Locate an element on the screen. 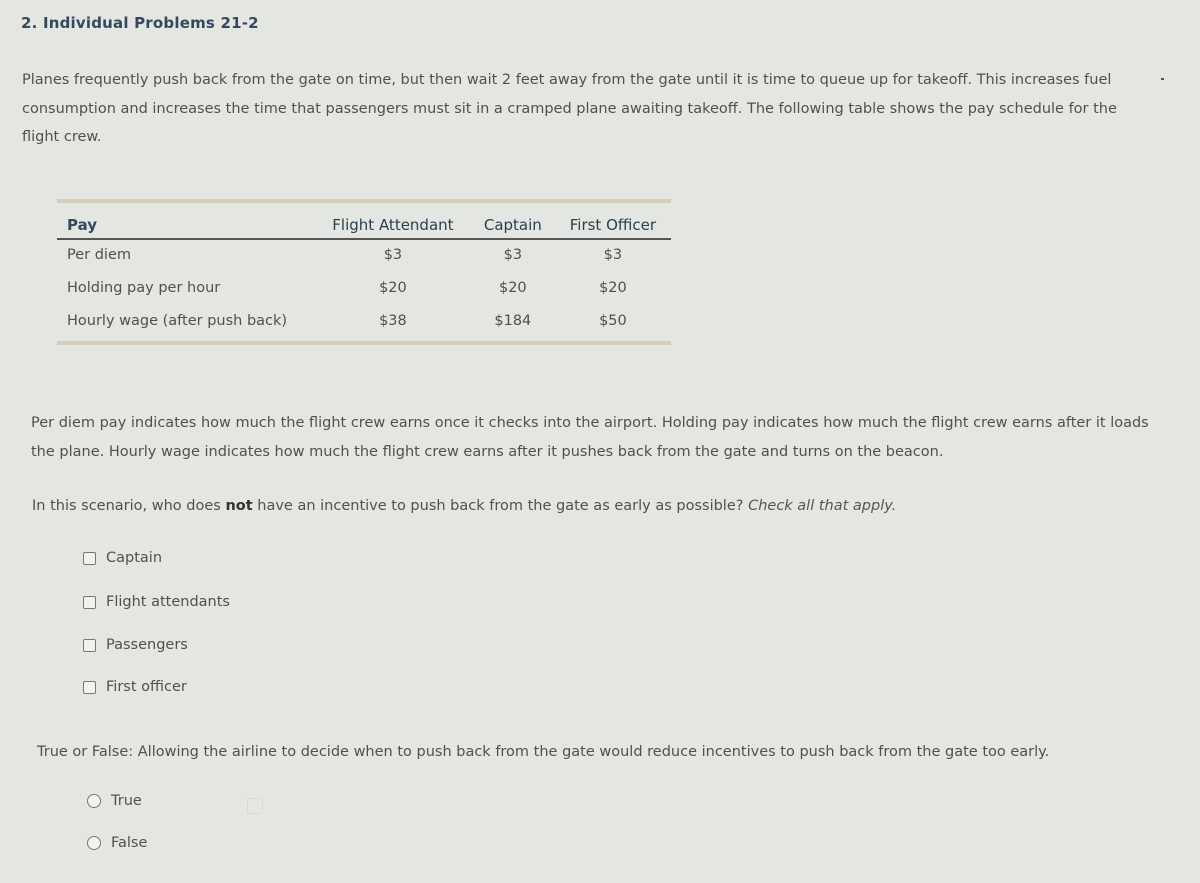 The width and height of the screenshot is (1200, 883). option-label: Flight attendants is located at coordinates (168, 602).